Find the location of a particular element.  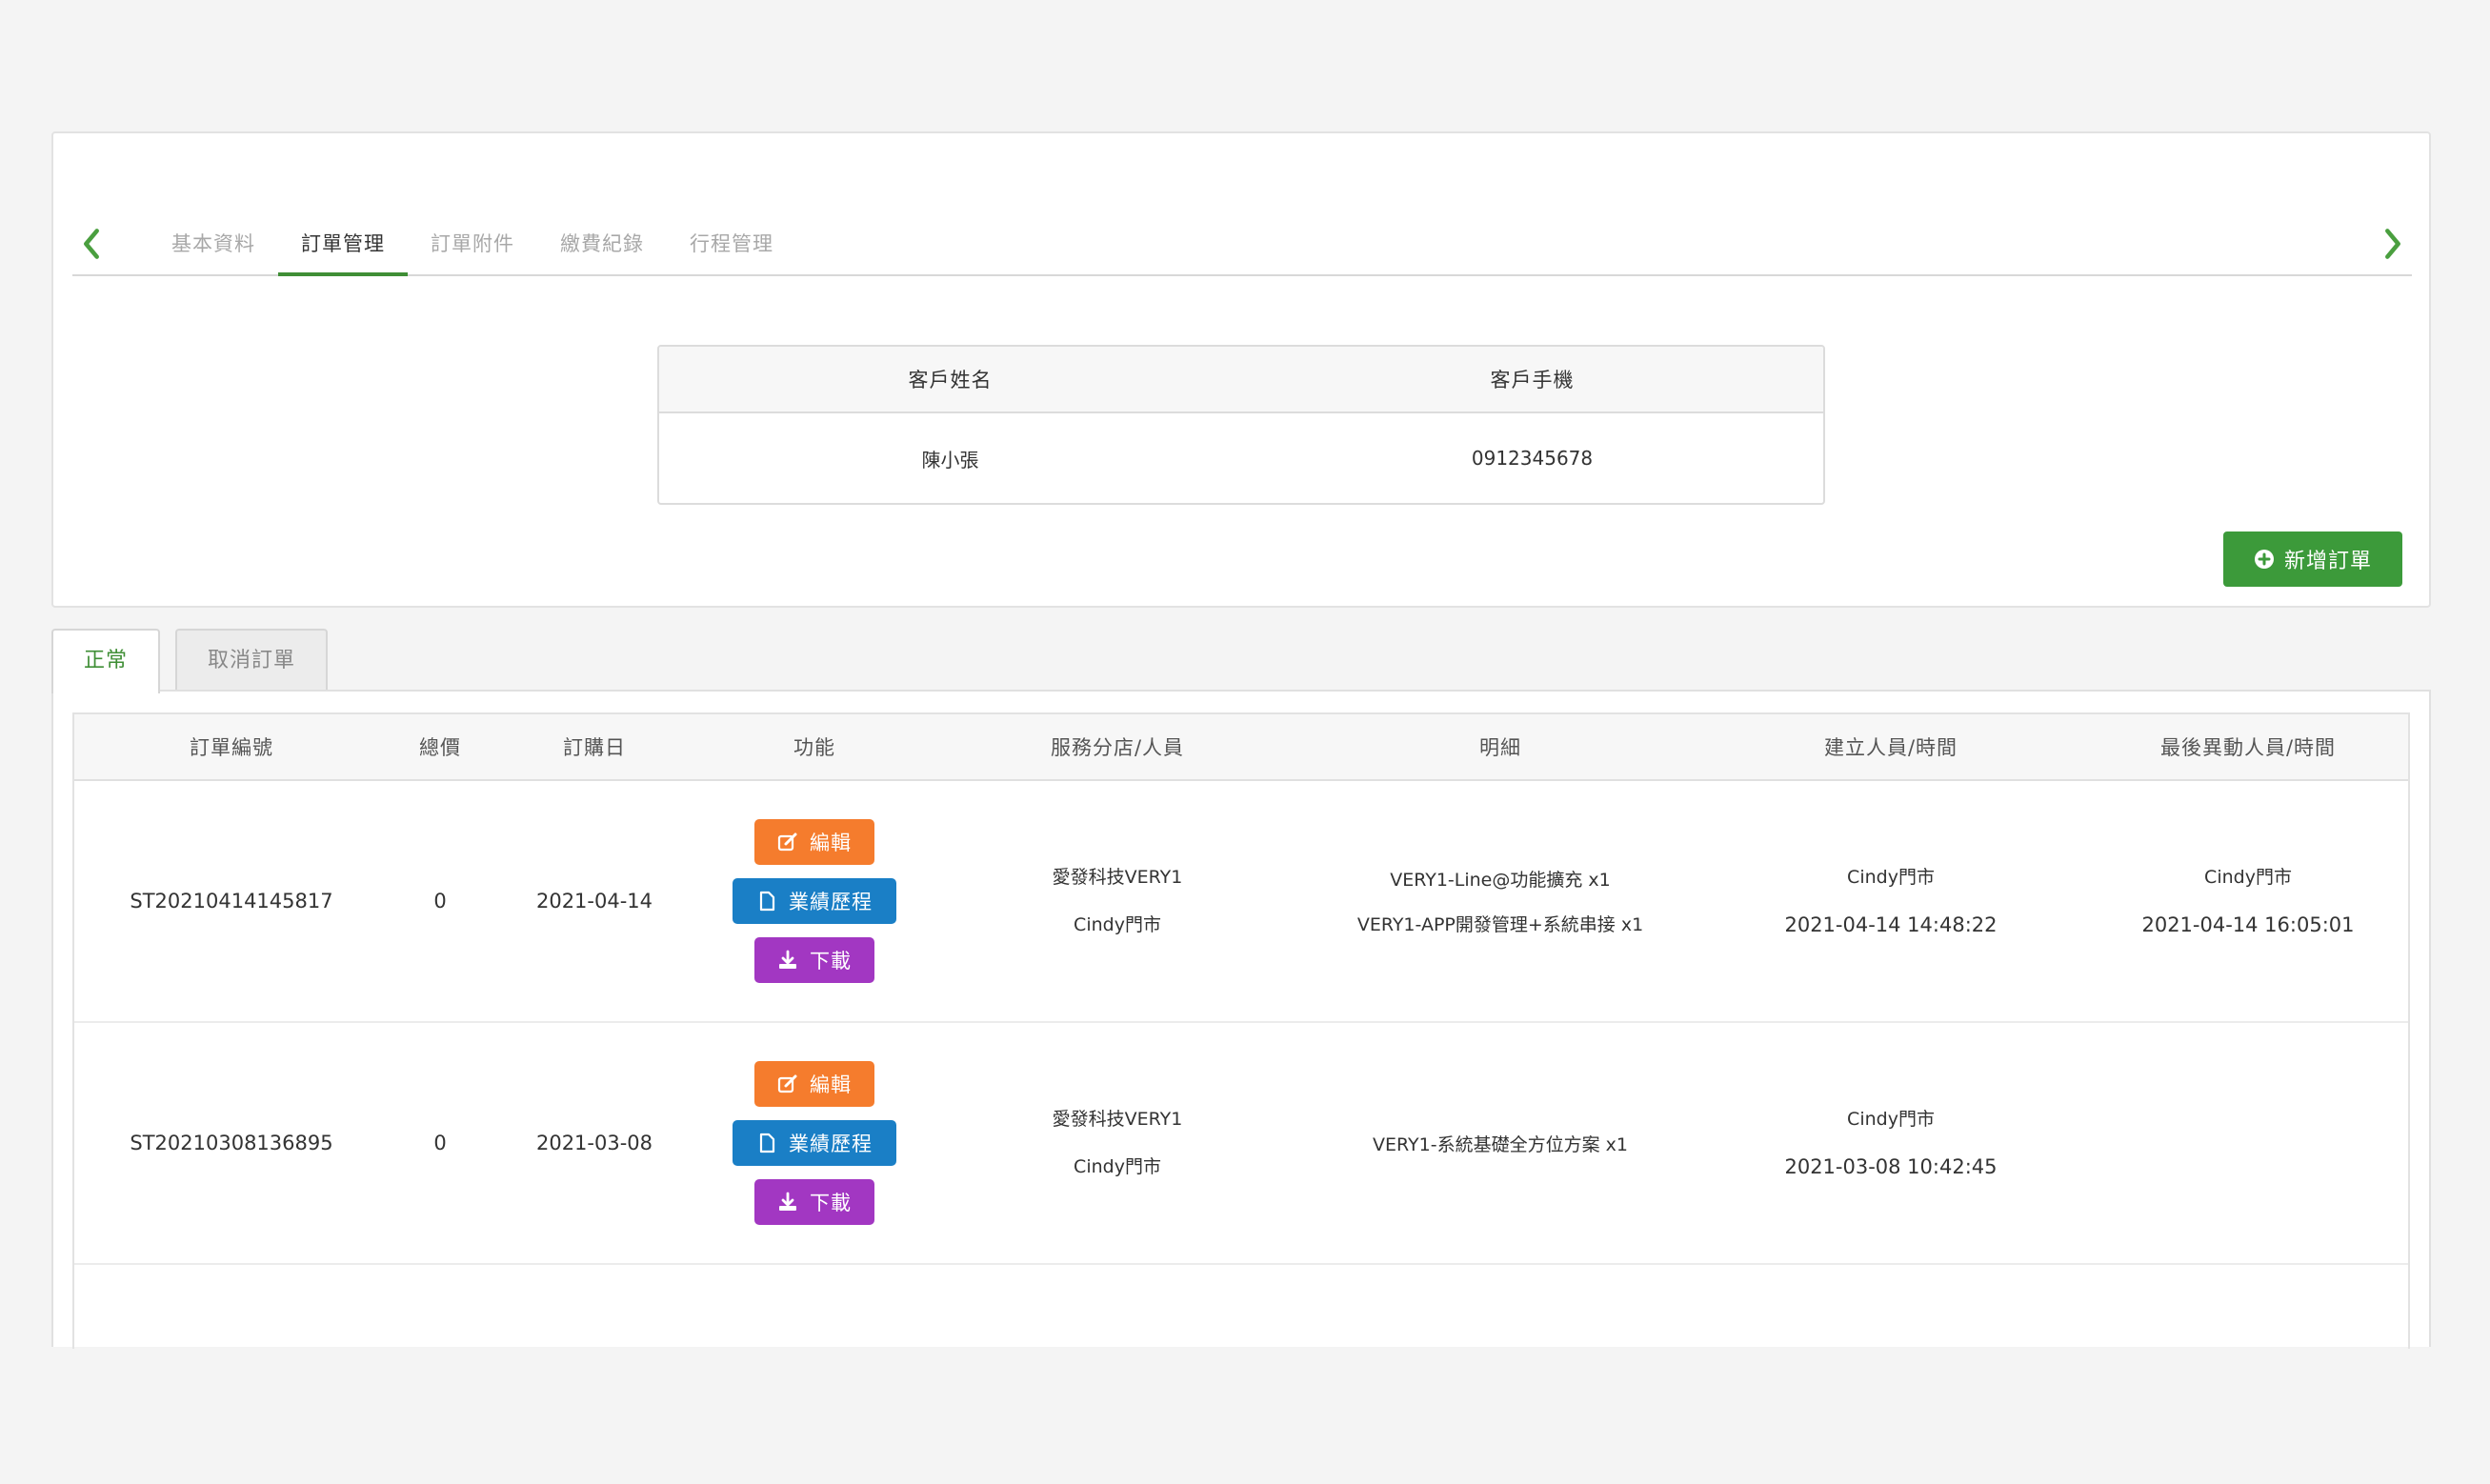

tab-basic-info: 基本資料 is located at coordinates (213, 246).